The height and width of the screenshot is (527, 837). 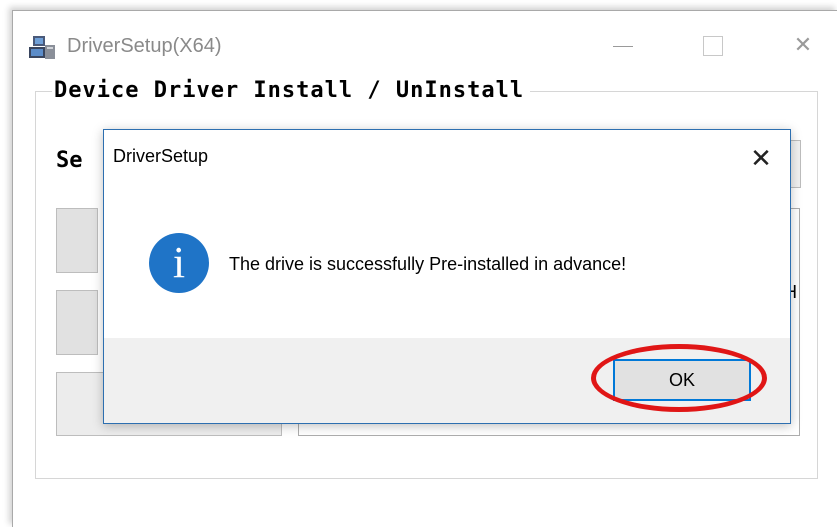 I want to click on select-label: Se, so click(x=69, y=160).